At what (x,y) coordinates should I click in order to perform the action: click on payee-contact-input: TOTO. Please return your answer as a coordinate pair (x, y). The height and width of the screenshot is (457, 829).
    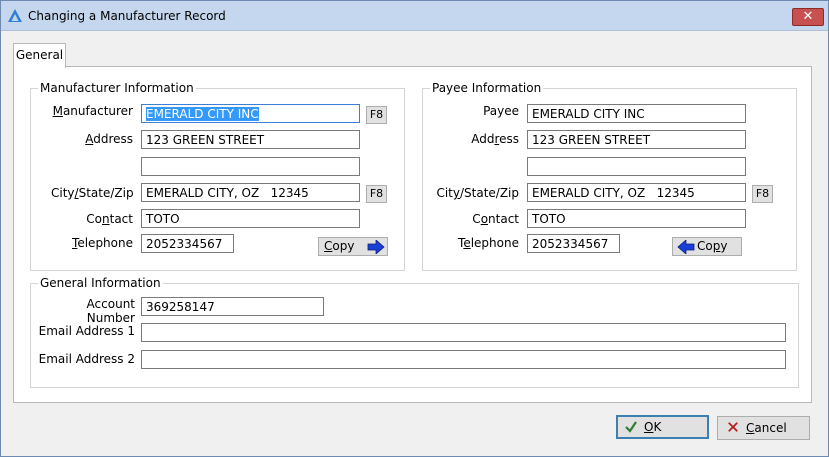
    Looking at the image, I should click on (636, 218).